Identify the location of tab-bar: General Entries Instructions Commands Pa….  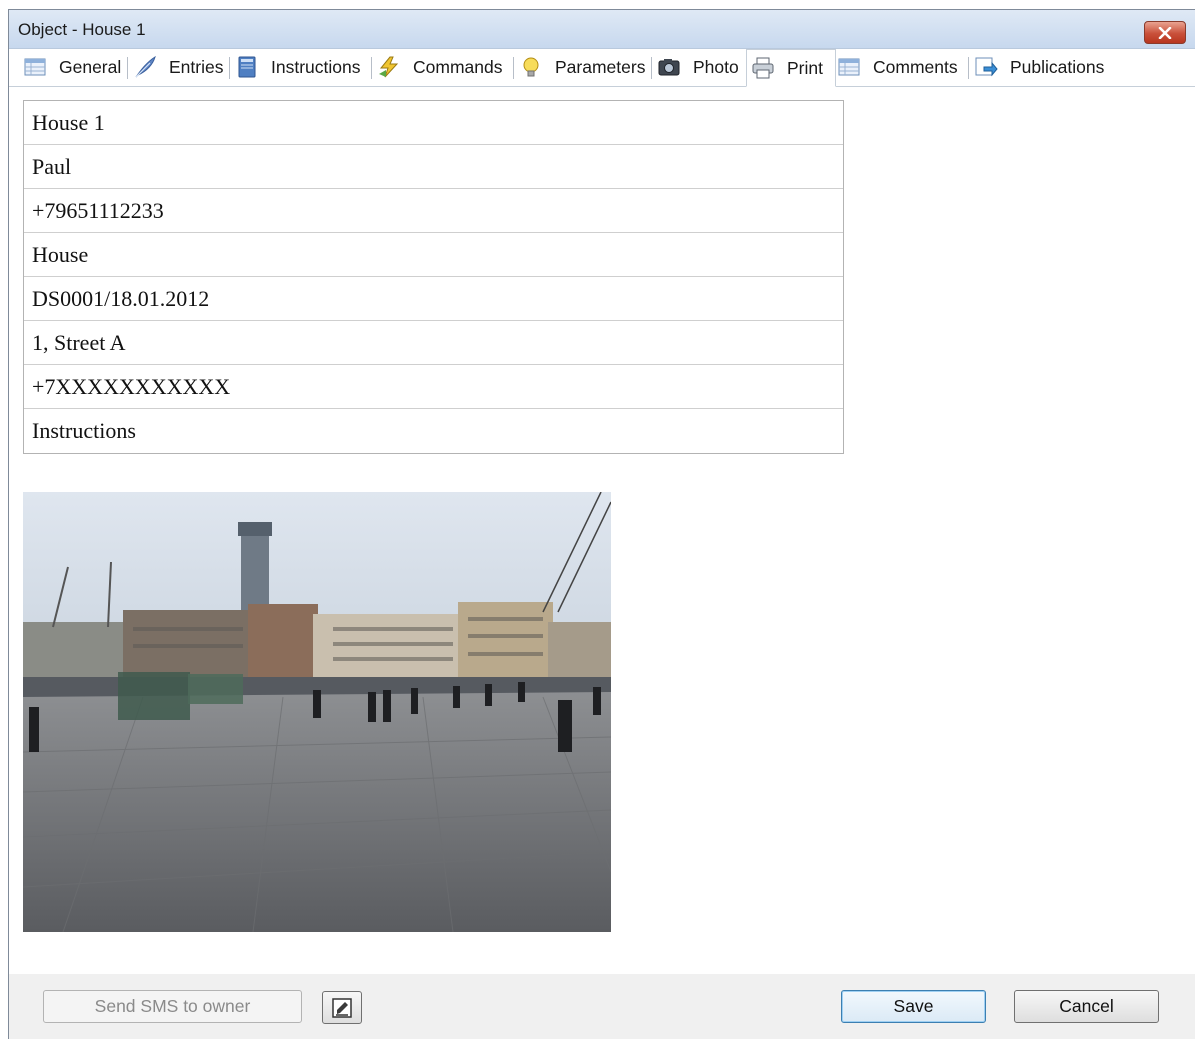
(602, 68).